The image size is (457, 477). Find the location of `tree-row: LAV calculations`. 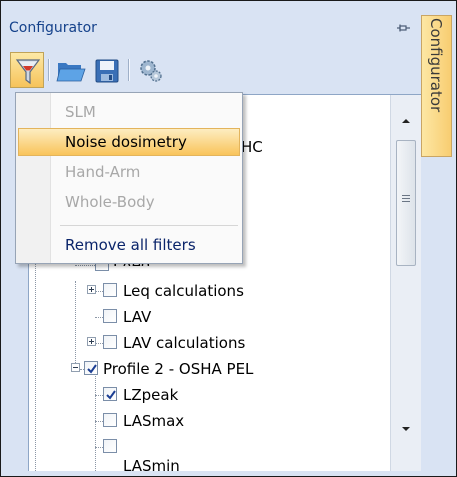

tree-row: LAV calculations is located at coordinates (199, 344).